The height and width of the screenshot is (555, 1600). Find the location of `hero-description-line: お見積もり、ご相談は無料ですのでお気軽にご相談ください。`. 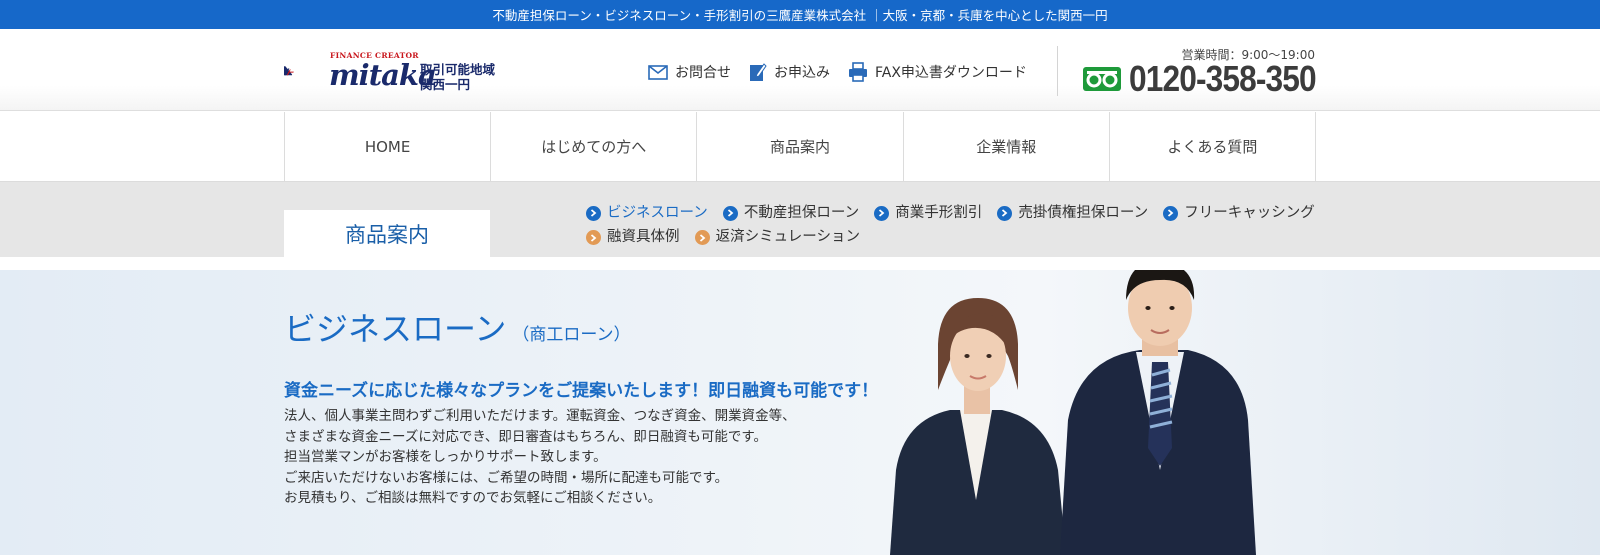

hero-description-line: お見積もり、ご相談は無料ですのでお気軽にご相談ください。 is located at coordinates (473, 498).